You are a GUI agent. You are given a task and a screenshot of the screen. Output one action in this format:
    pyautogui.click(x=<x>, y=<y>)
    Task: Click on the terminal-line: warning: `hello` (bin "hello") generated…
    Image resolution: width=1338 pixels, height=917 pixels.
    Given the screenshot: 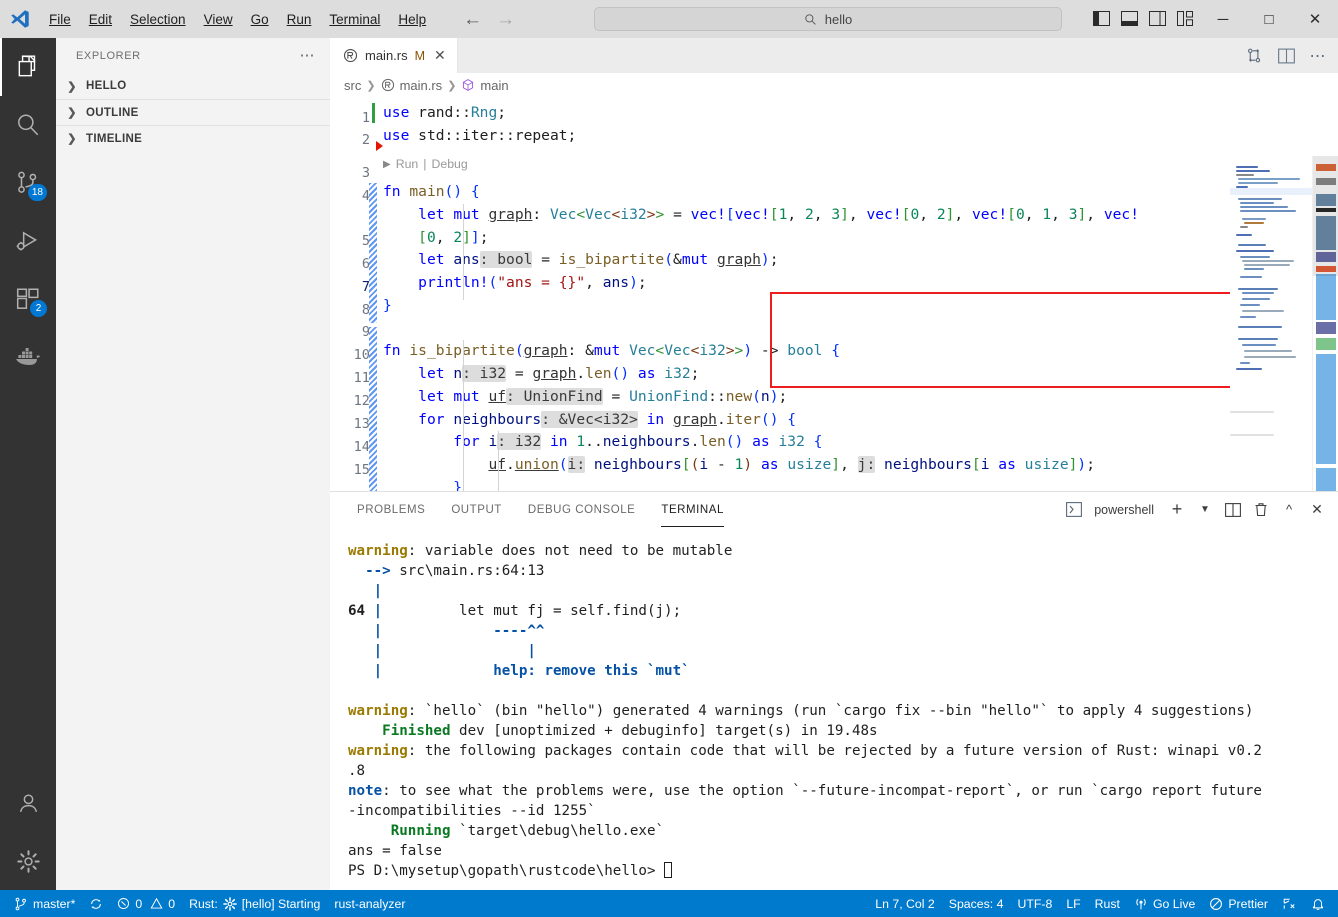 What is the action you would take?
    pyautogui.click(x=801, y=711)
    